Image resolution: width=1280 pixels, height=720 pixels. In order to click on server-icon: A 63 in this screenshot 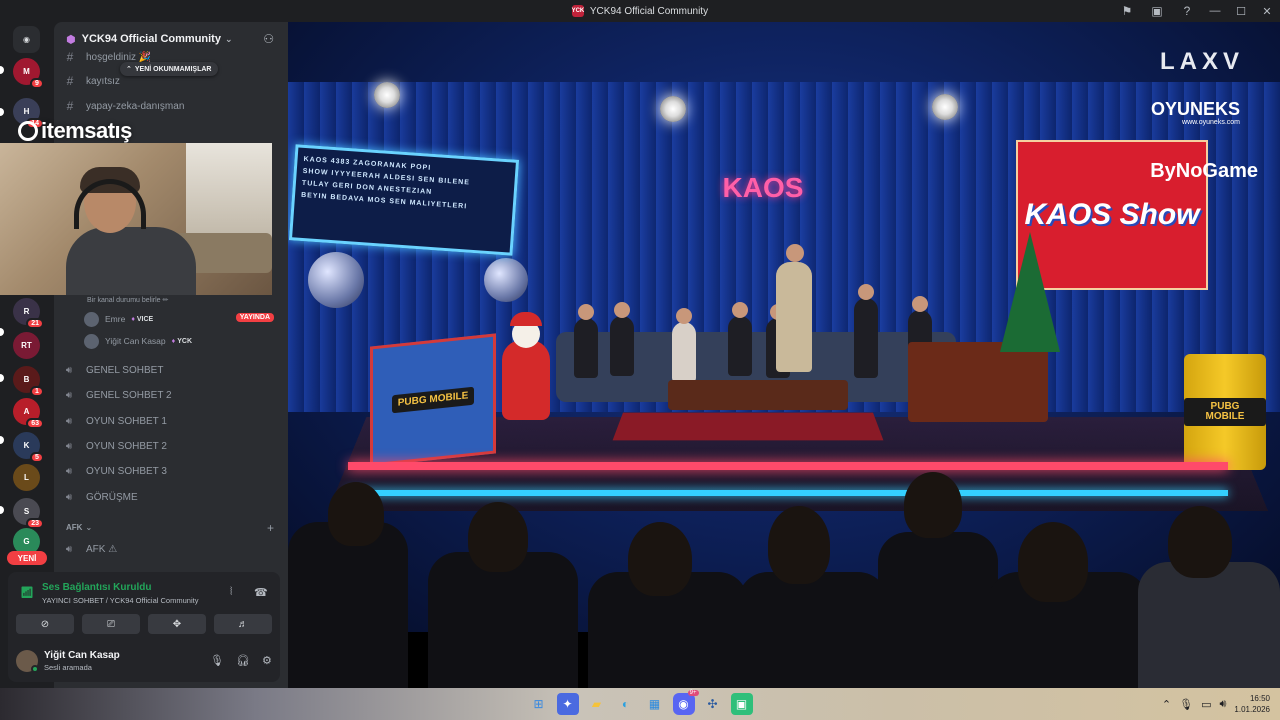, I will do `click(28, 413)`.